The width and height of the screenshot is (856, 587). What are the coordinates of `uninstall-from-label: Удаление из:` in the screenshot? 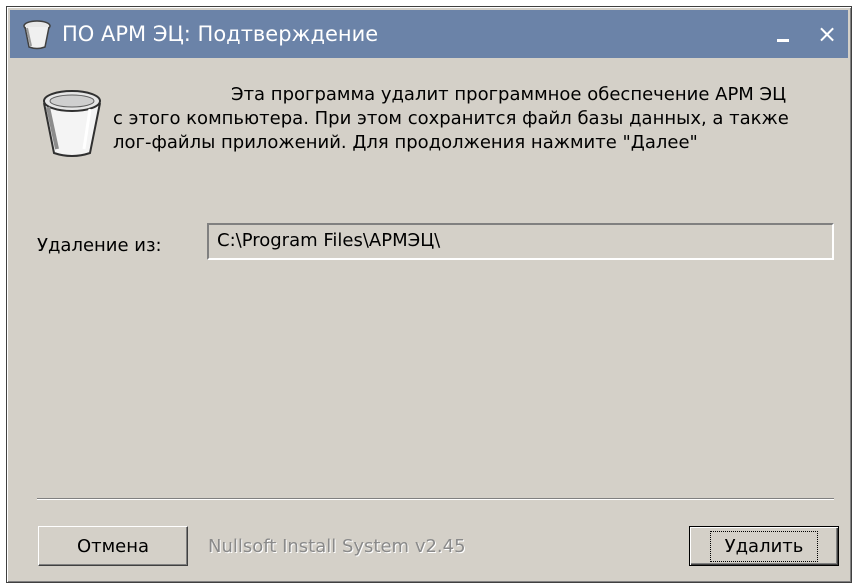 It's located at (99, 245).